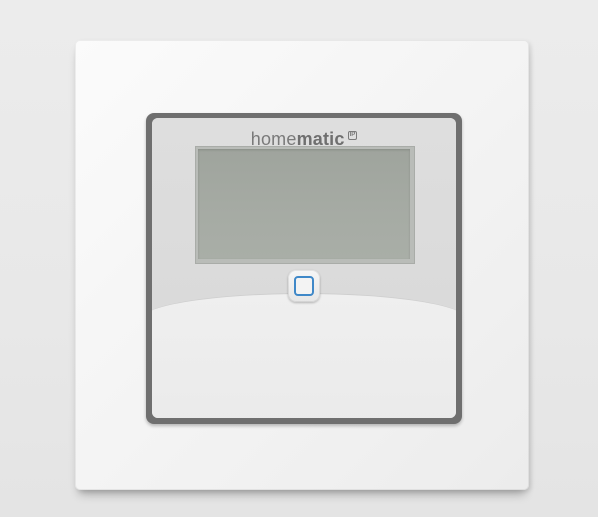 Image resolution: width=598 pixels, height=517 pixels. What do you see at coordinates (352, 135) in the screenshot?
I see `ip-badge: IP` at bounding box center [352, 135].